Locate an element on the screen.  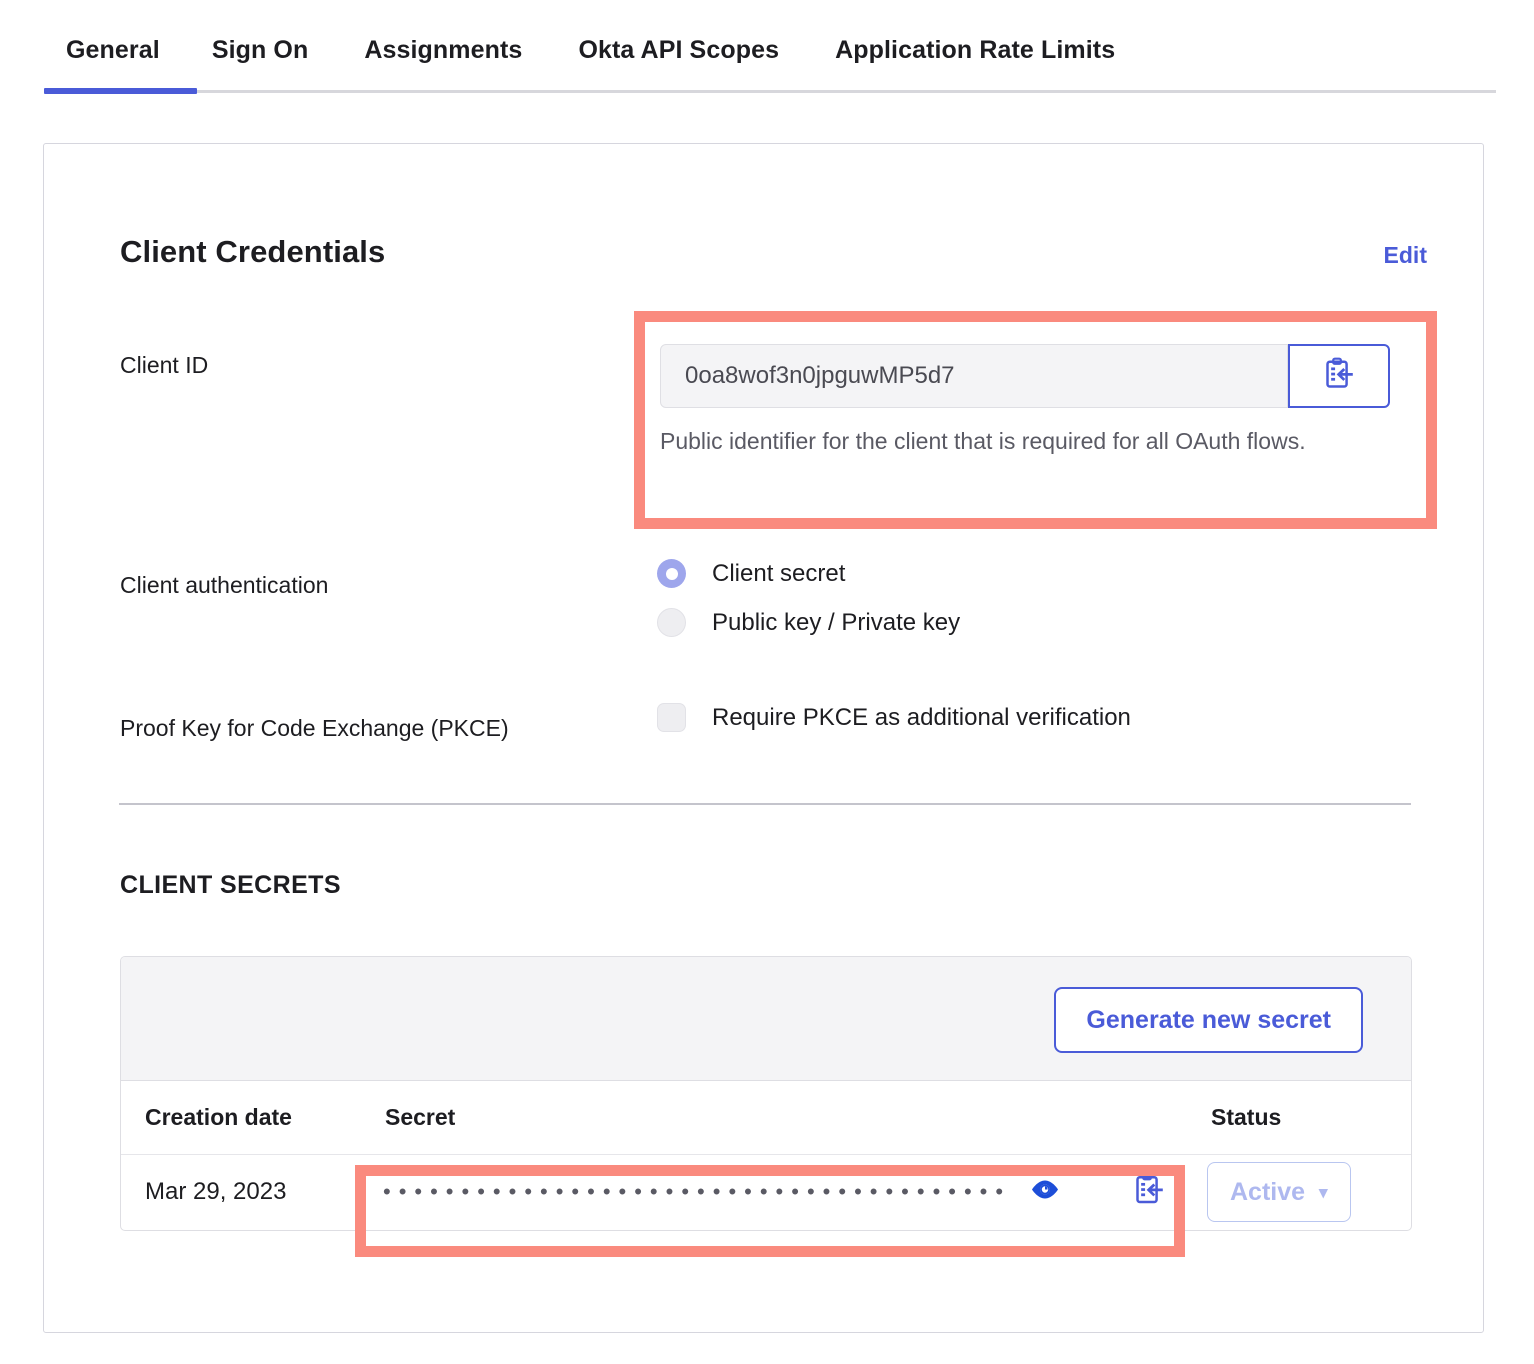
generate-new-secret-button: Generate new secret is located at coordinates (1208, 1020).